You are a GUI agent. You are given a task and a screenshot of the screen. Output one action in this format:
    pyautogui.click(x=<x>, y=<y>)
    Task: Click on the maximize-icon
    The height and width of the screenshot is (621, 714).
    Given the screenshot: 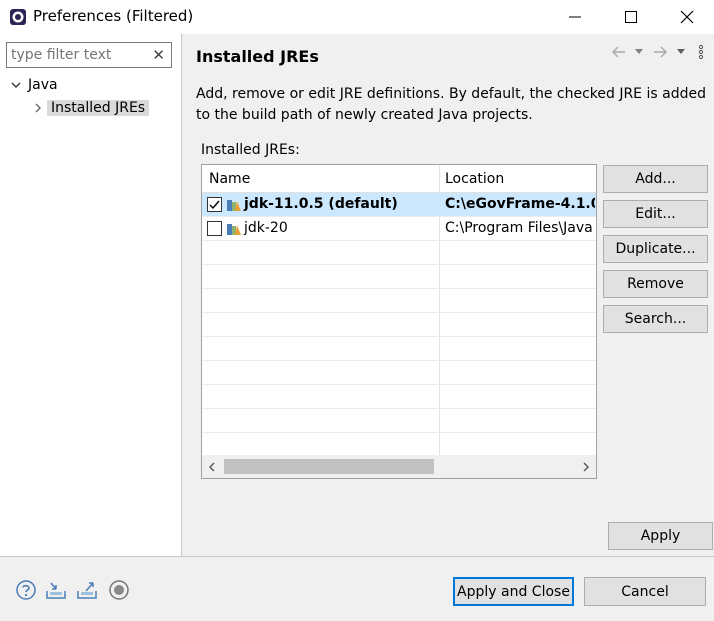 What is the action you would take?
    pyautogui.click(x=631, y=17)
    